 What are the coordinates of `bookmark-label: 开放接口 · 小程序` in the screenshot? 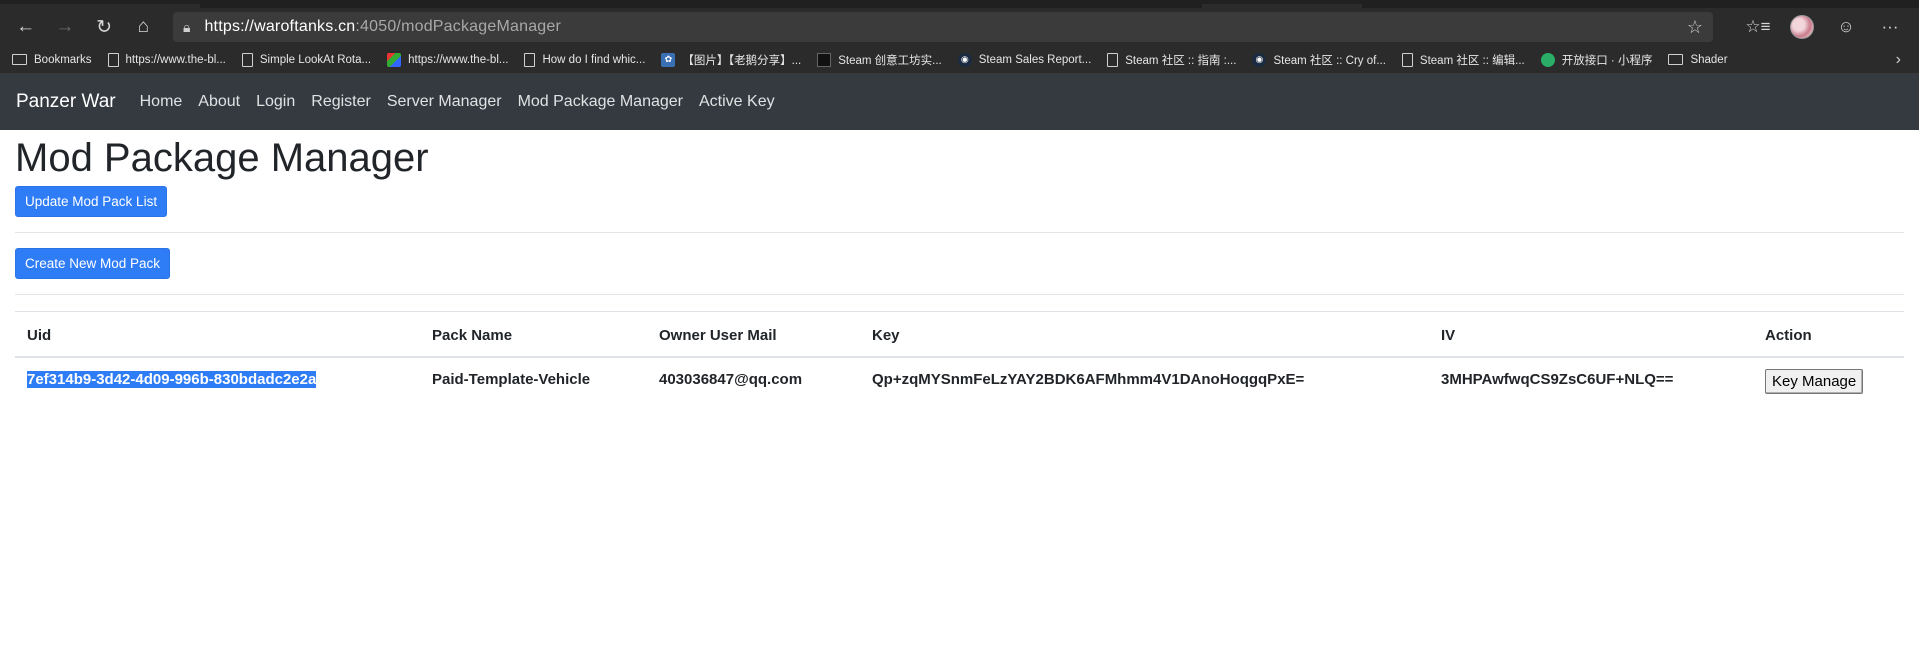 It's located at (1607, 60).